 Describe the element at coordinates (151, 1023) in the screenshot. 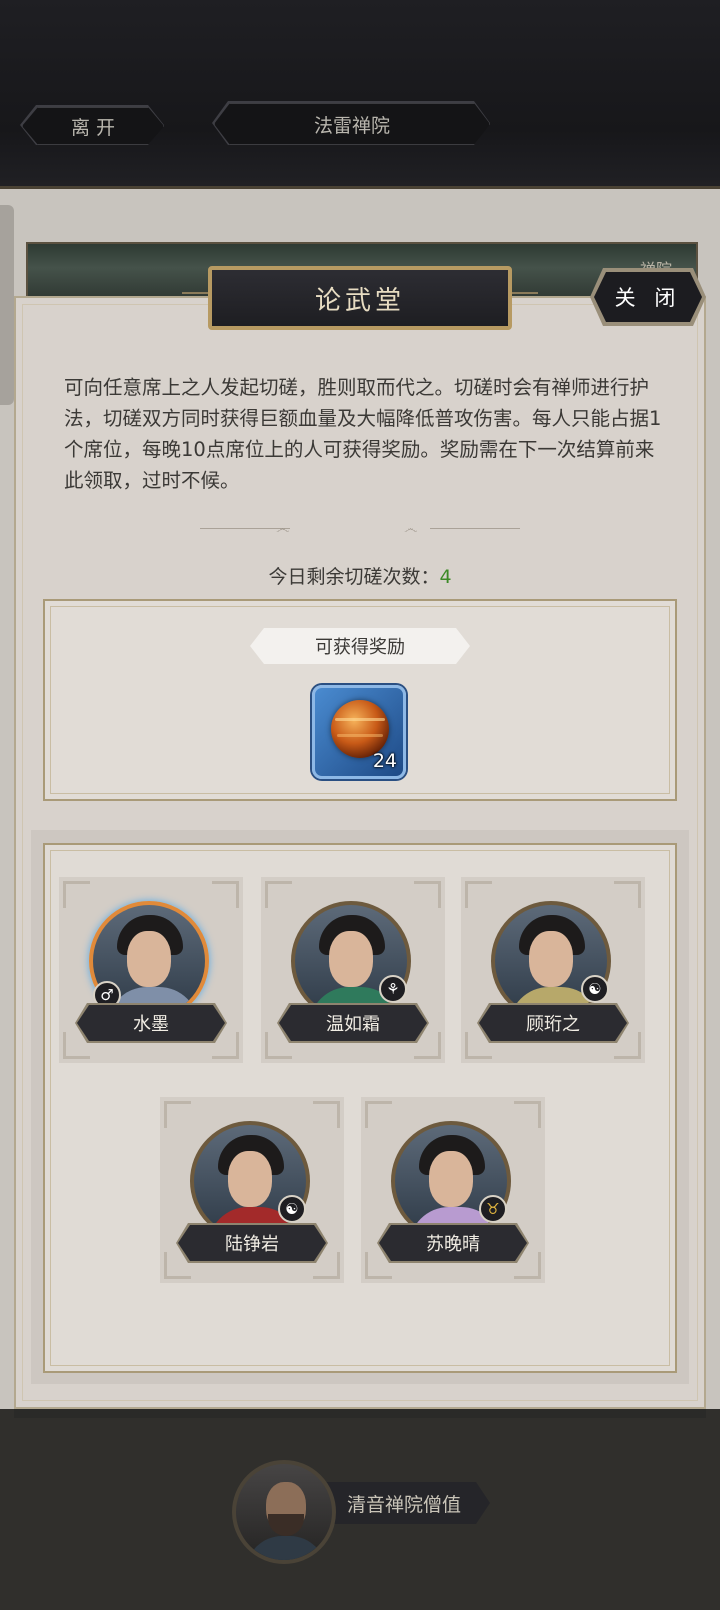

I see `seat-name: 水墨` at that location.